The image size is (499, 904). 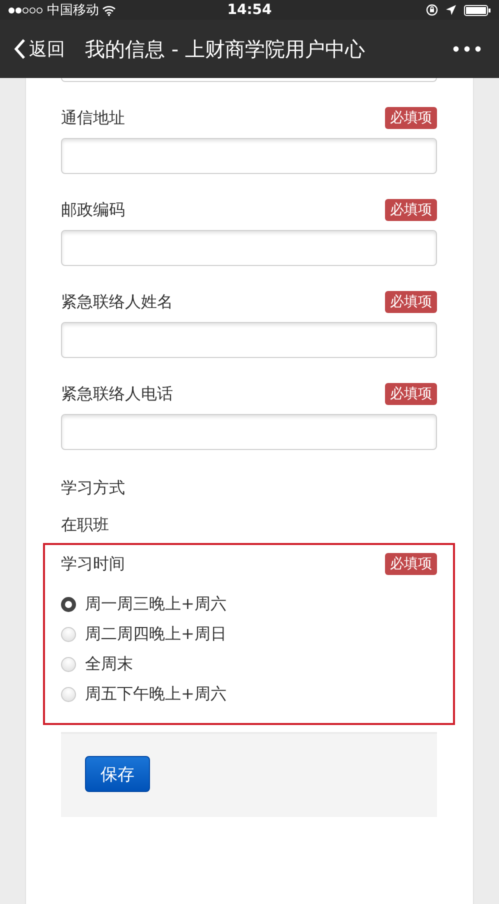 I want to click on page-title: 我的信息 - 上财商学院用户中心, so click(x=225, y=49).